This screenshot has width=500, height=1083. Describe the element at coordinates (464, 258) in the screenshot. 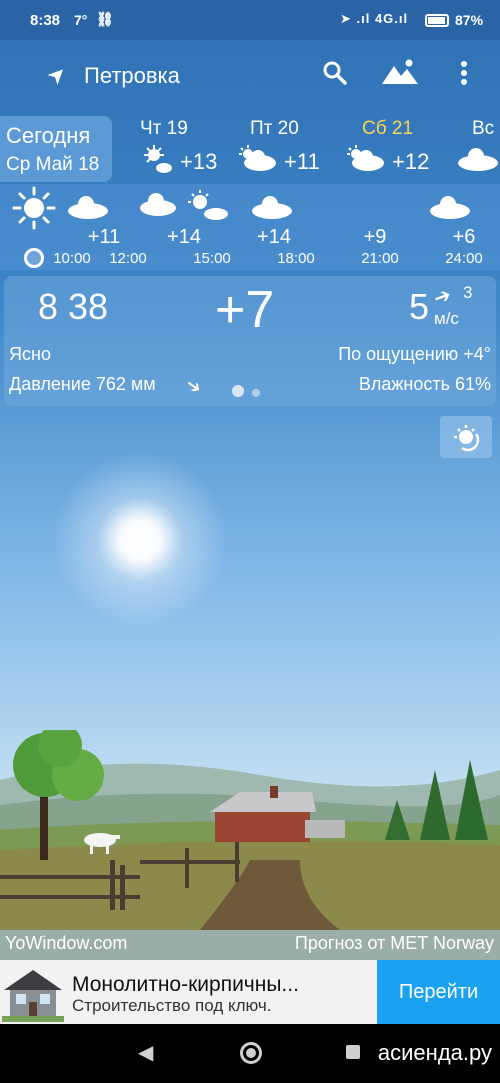

I see `hour-time: 24:00` at that location.